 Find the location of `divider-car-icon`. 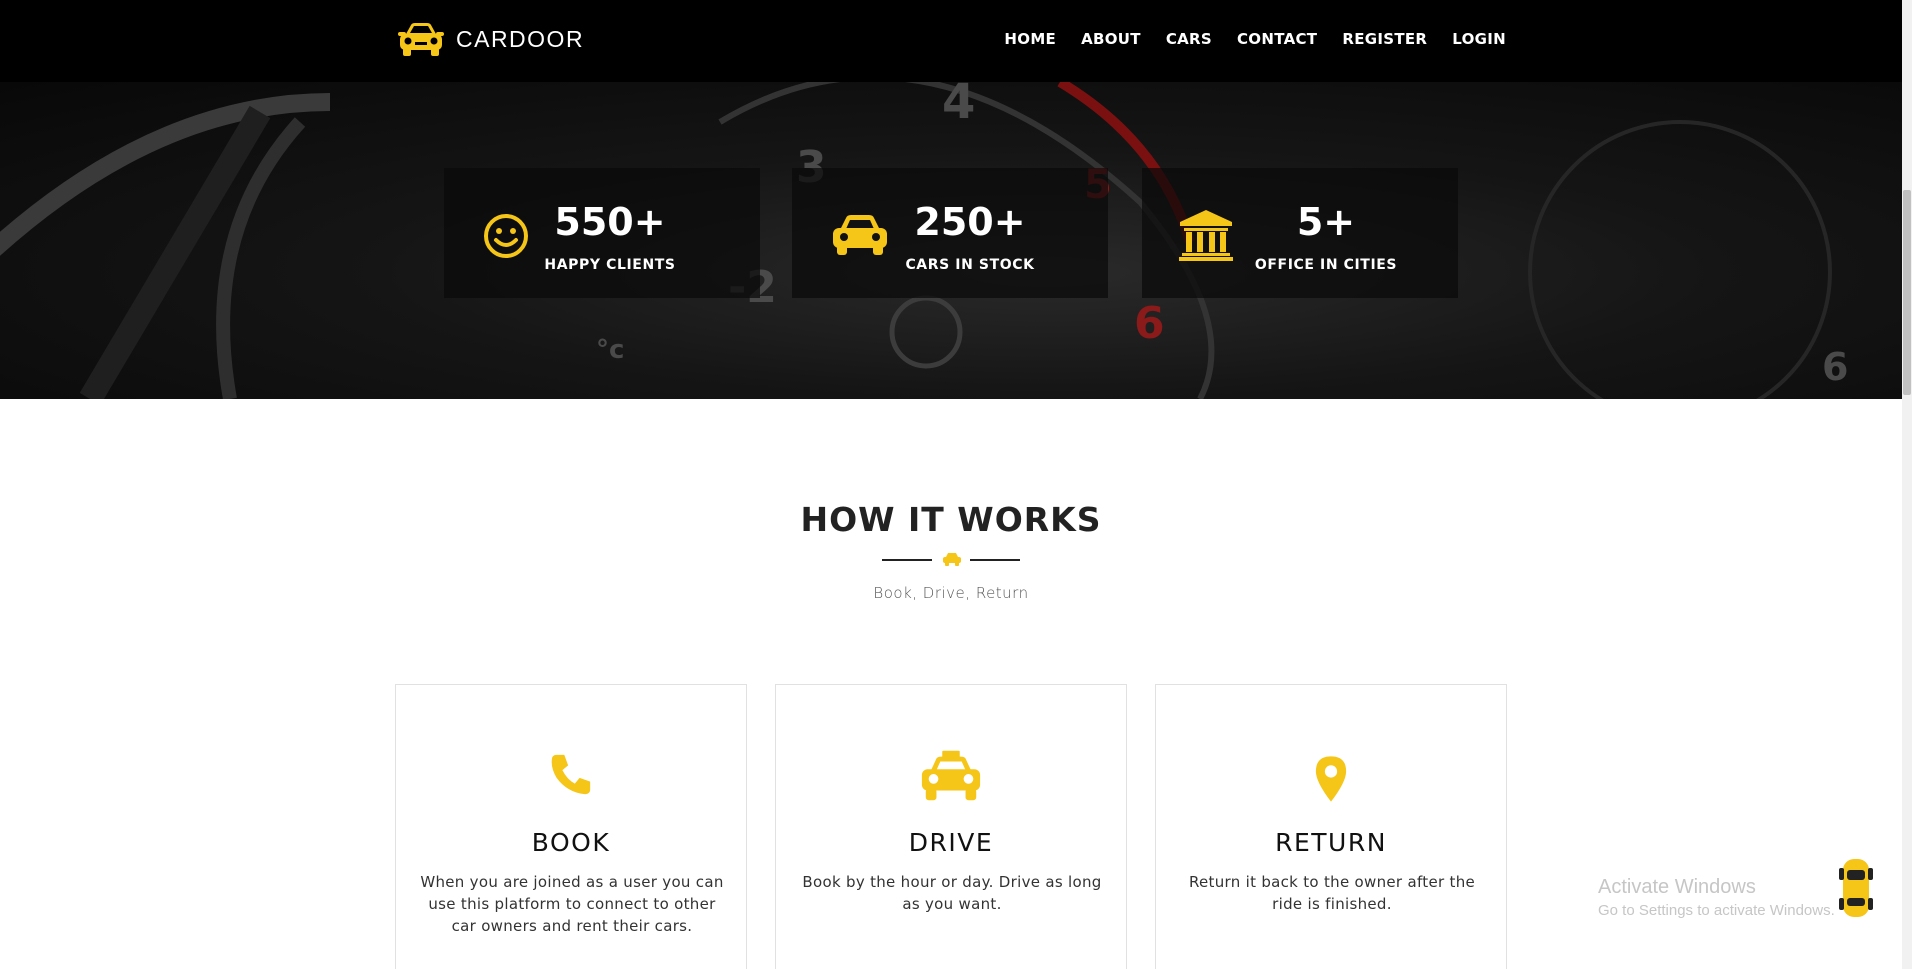

divider-car-icon is located at coordinates (952, 559).